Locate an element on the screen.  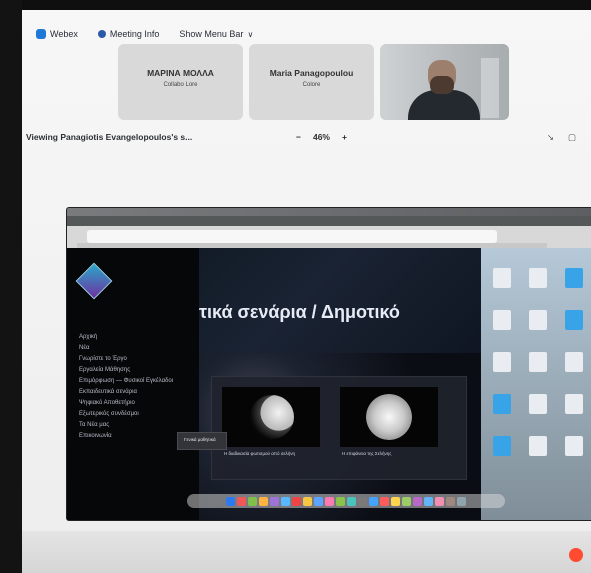
participant-subtitle: Collabo Lore is located at coordinates (180, 85).